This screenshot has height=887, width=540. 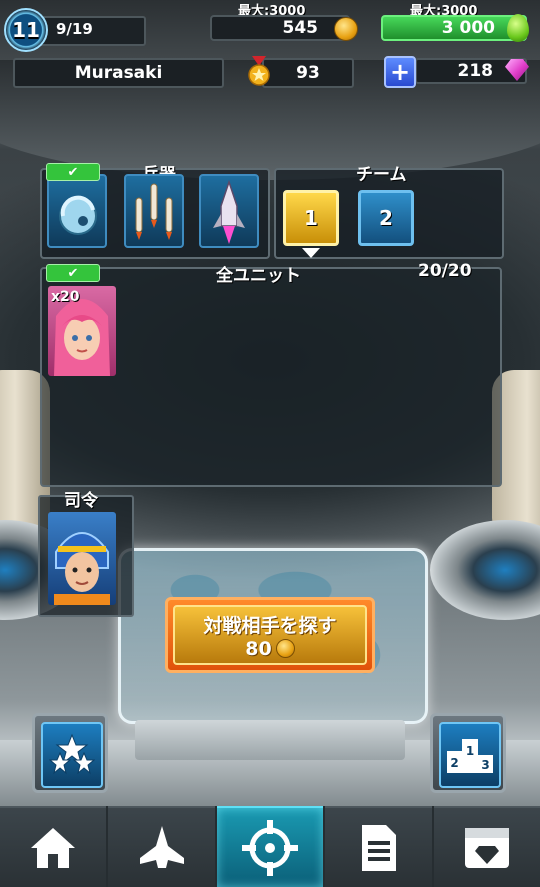 What do you see at coordinates (400, 72) in the screenshot?
I see `add-gems-button: +` at bounding box center [400, 72].